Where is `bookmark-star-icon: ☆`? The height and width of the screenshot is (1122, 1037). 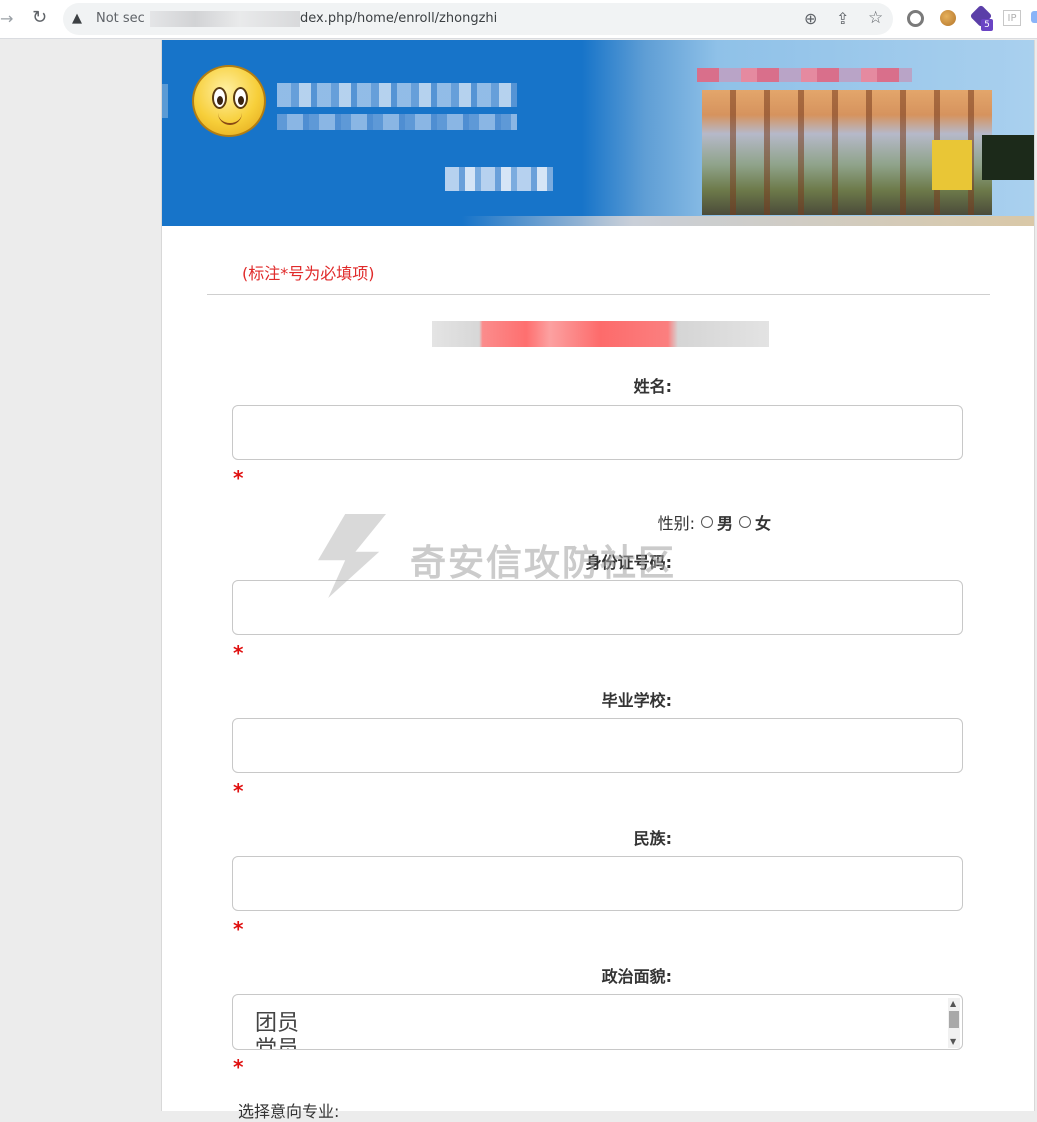
bookmark-star-icon: ☆ is located at coordinates (875, 18).